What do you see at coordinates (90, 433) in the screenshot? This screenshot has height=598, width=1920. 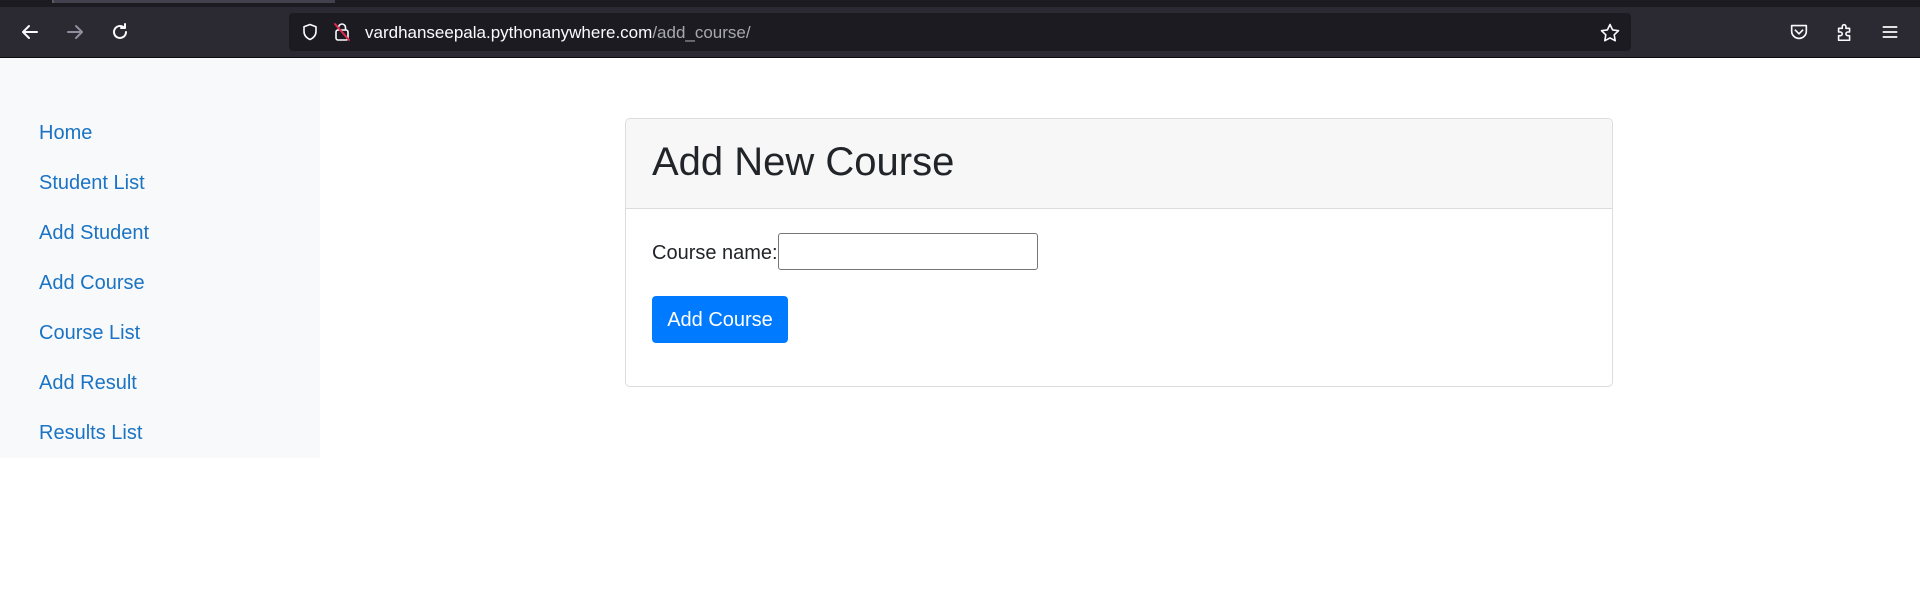 I see `sidebar-item-results-list: Results List` at bounding box center [90, 433].